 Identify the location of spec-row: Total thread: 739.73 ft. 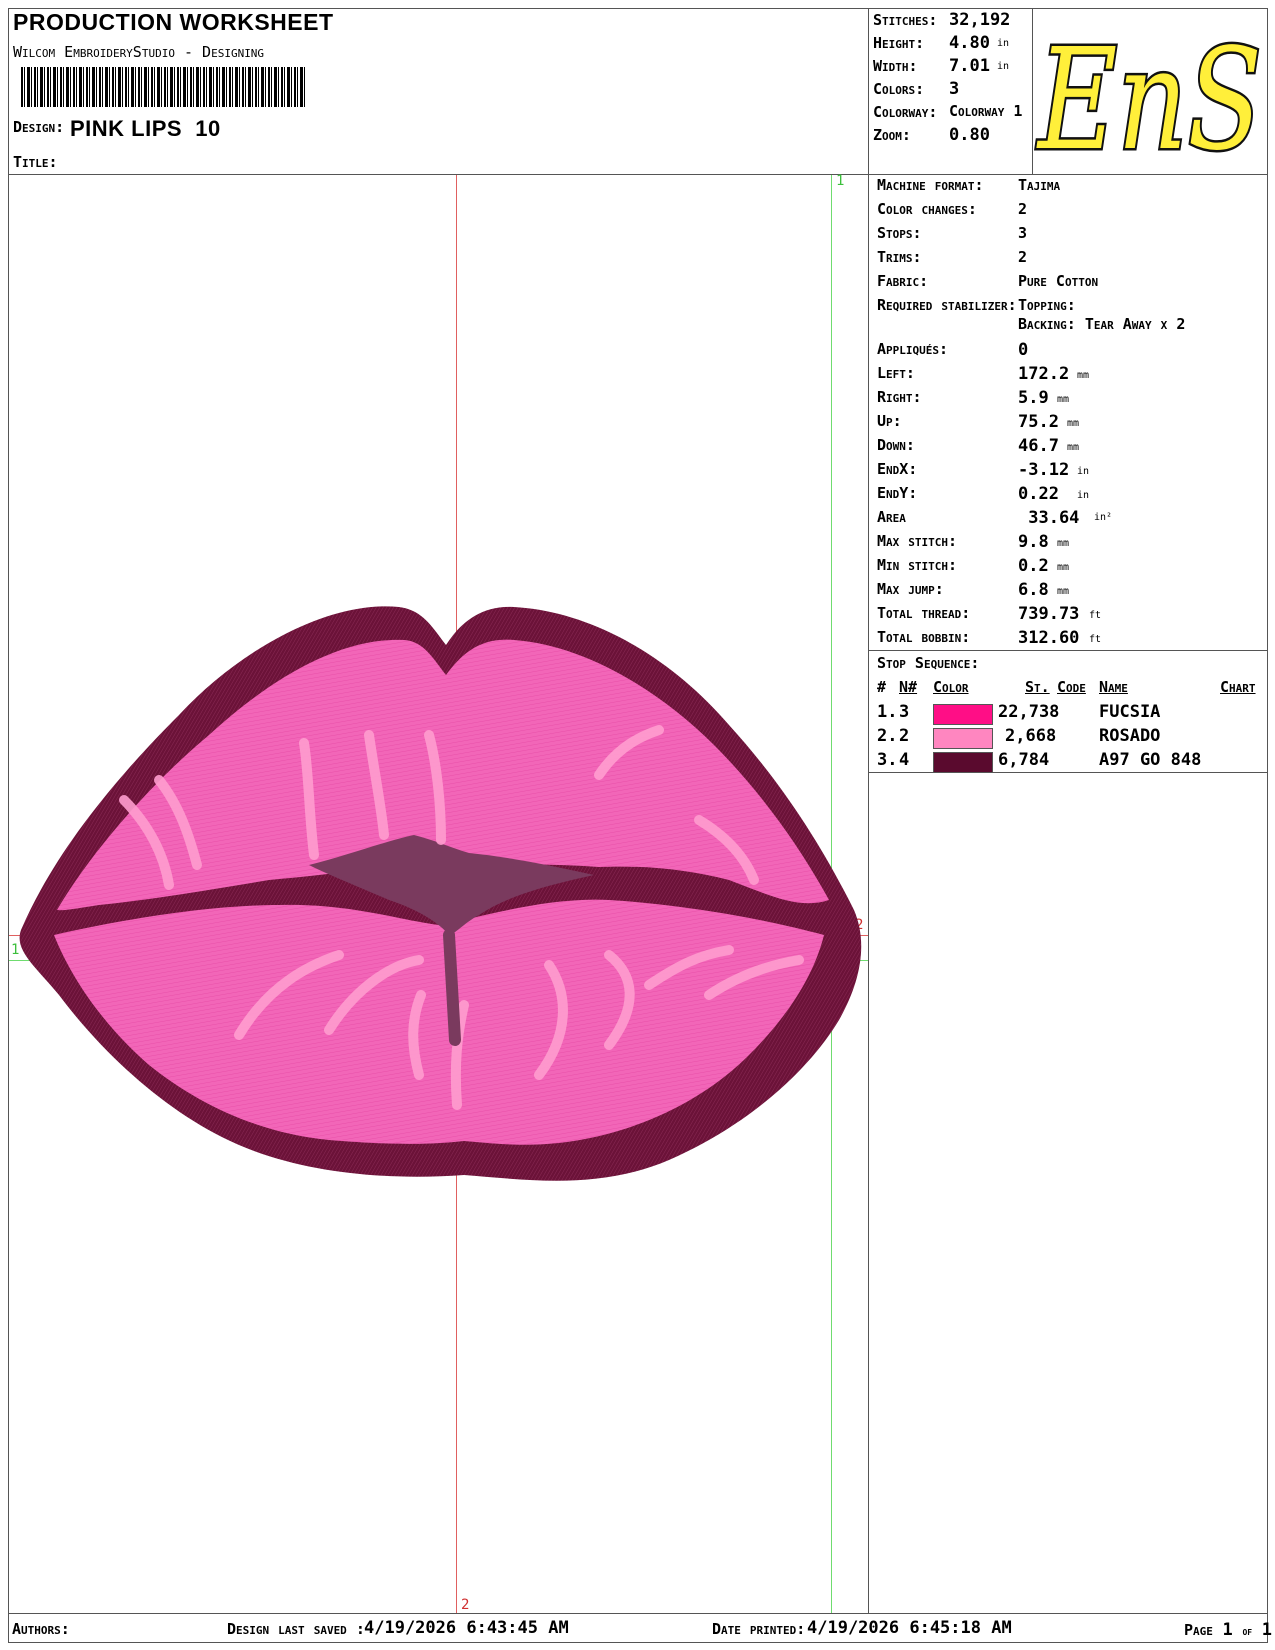
(1072, 616).